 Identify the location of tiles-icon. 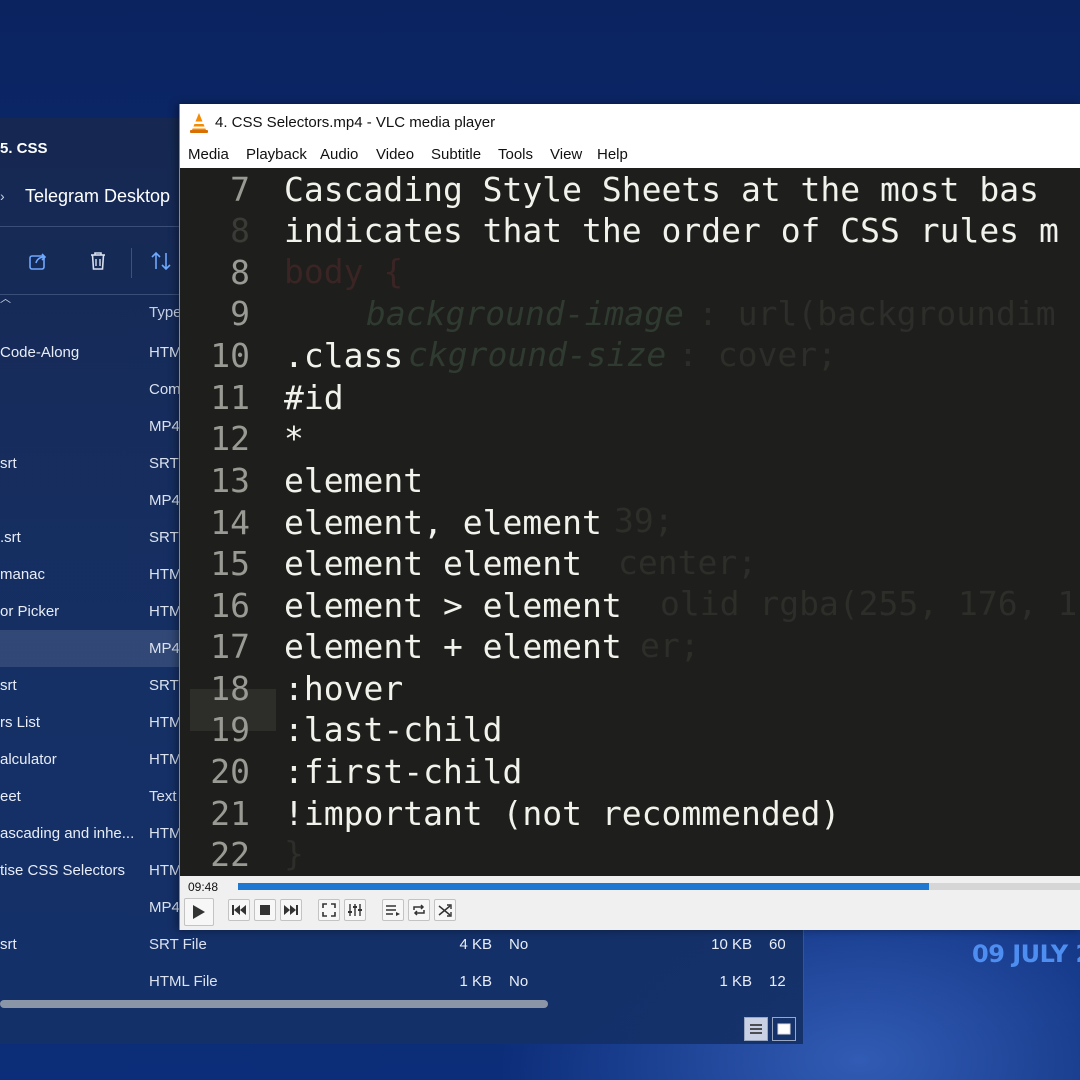
(784, 1029).